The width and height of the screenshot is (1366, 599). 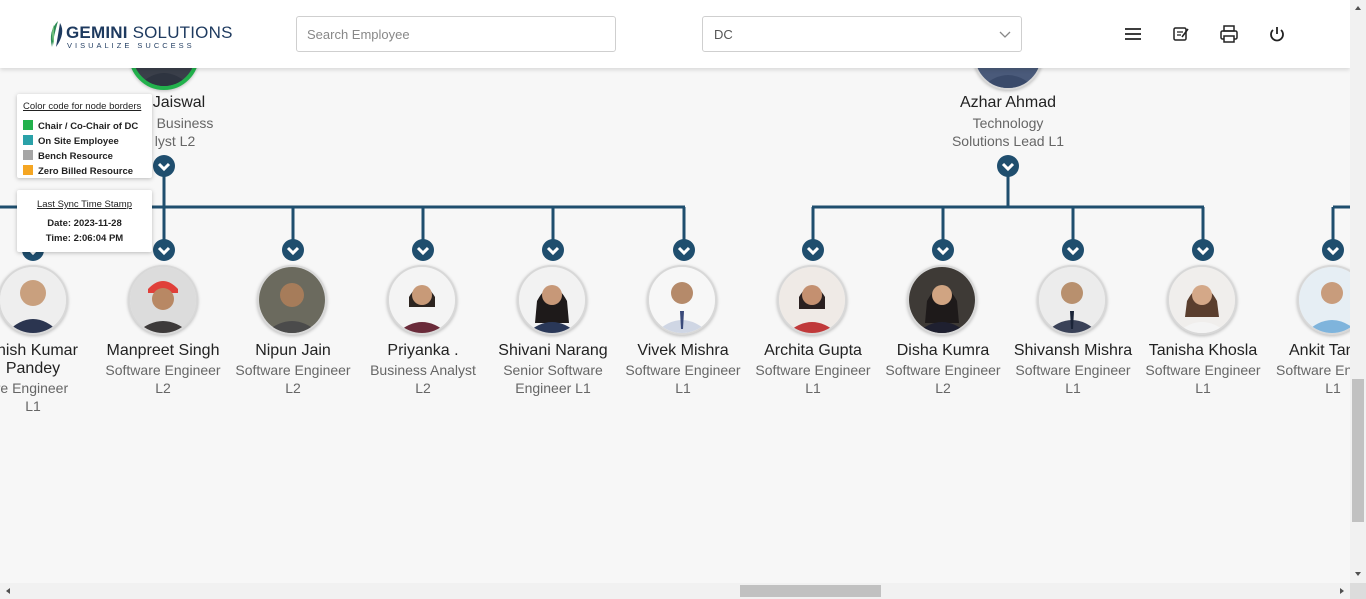 What do you see at coordinates (1358, 450) in the screenshot?
I see `vertical-scrollbar-thumb` at bounding box center [1358, 450].